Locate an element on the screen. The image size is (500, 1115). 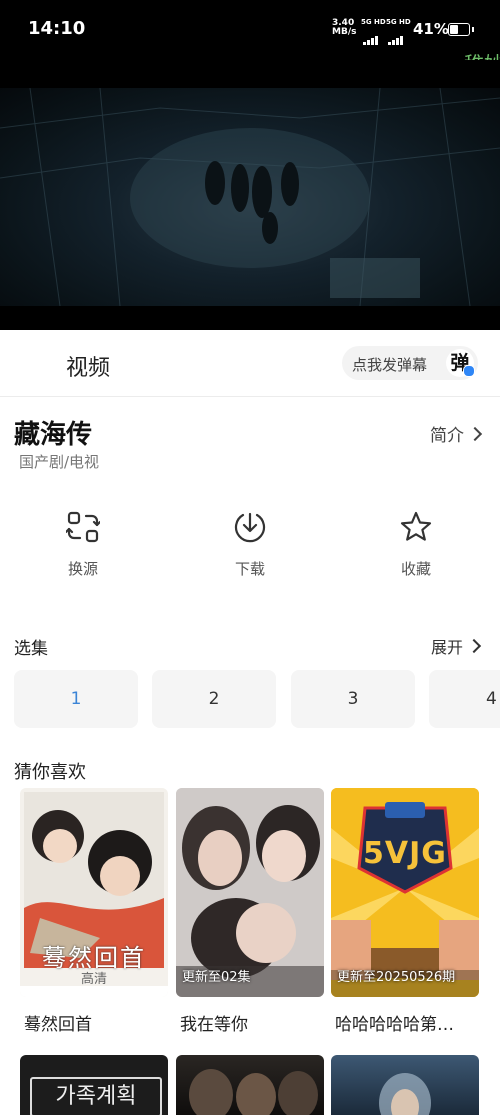
episode-item: 4 is located at coordinates (464, 699).